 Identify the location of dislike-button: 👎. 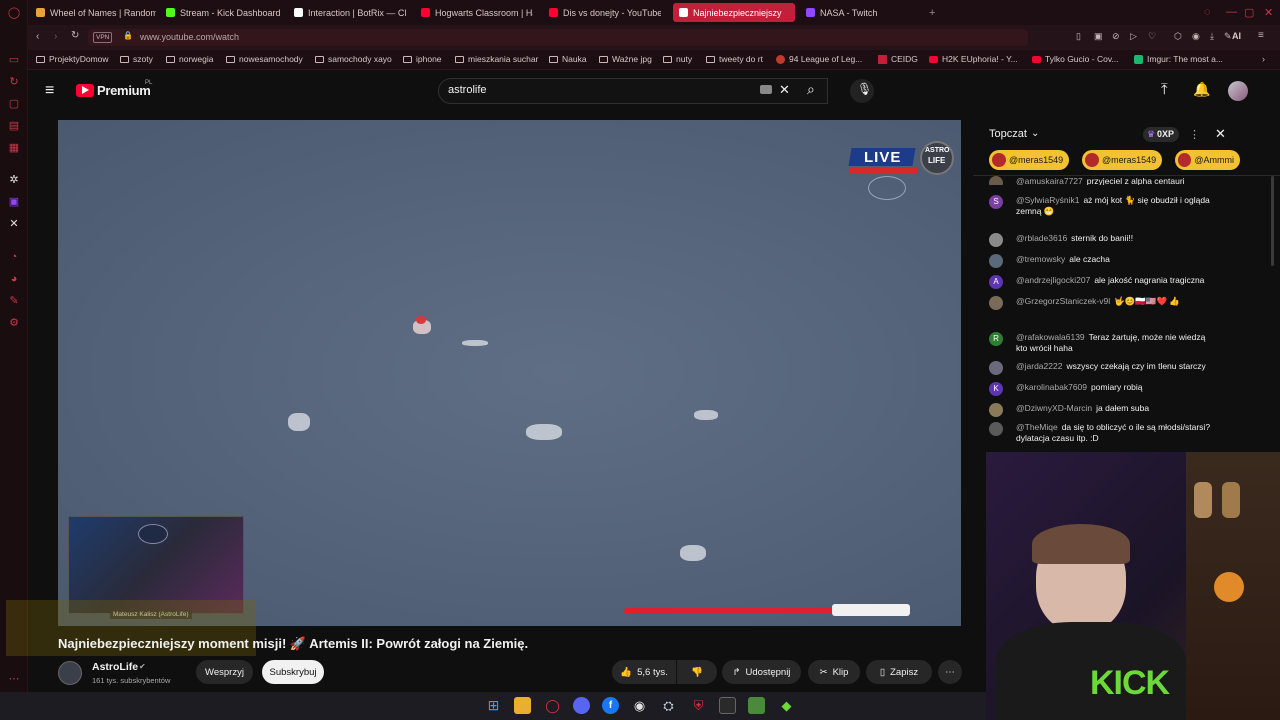
(697, 672).